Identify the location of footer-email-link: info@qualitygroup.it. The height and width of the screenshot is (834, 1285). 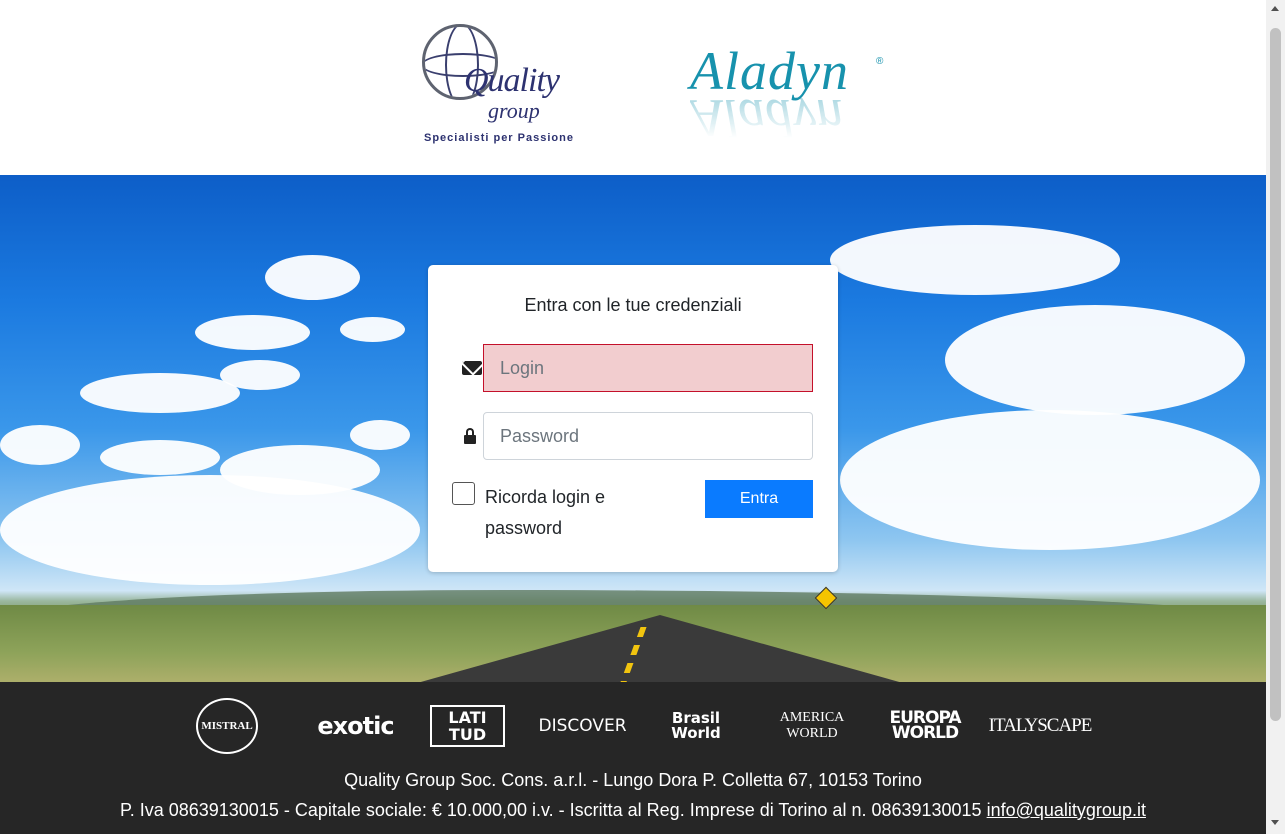
(1066, 810).